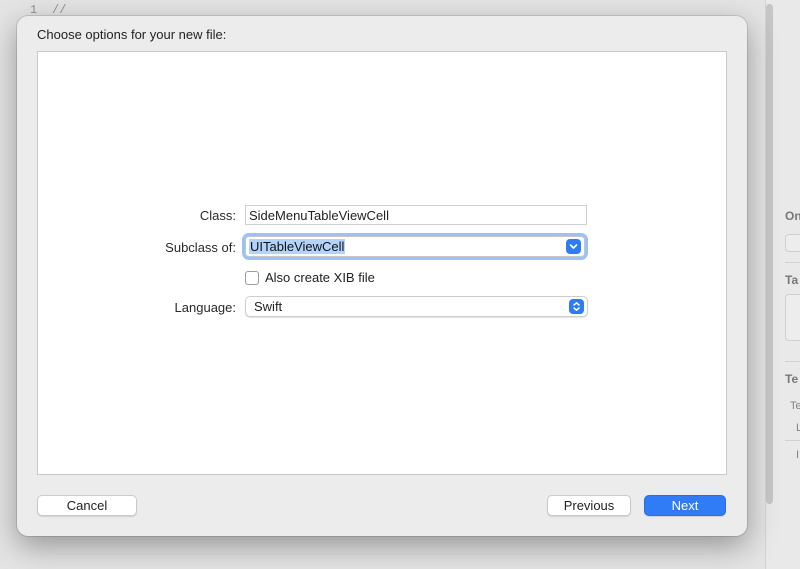 The image size is (800, 569). I want to click on chevron-down-icon, so click(573, 246).